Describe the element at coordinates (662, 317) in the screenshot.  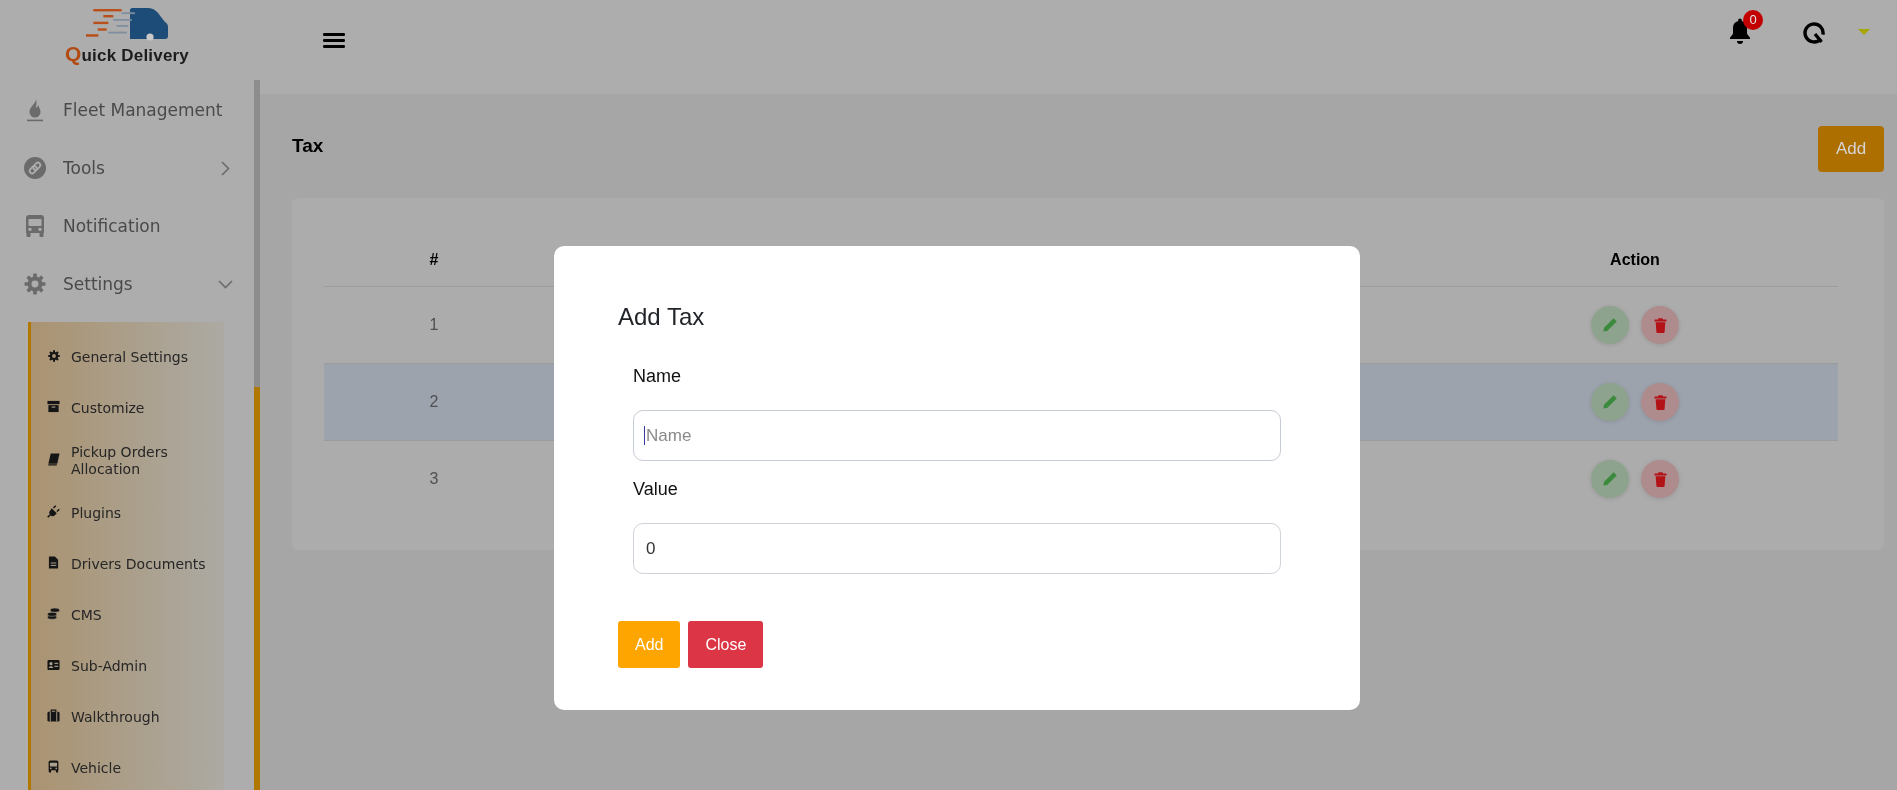
I see `modal-title: Add Tax` at that location.